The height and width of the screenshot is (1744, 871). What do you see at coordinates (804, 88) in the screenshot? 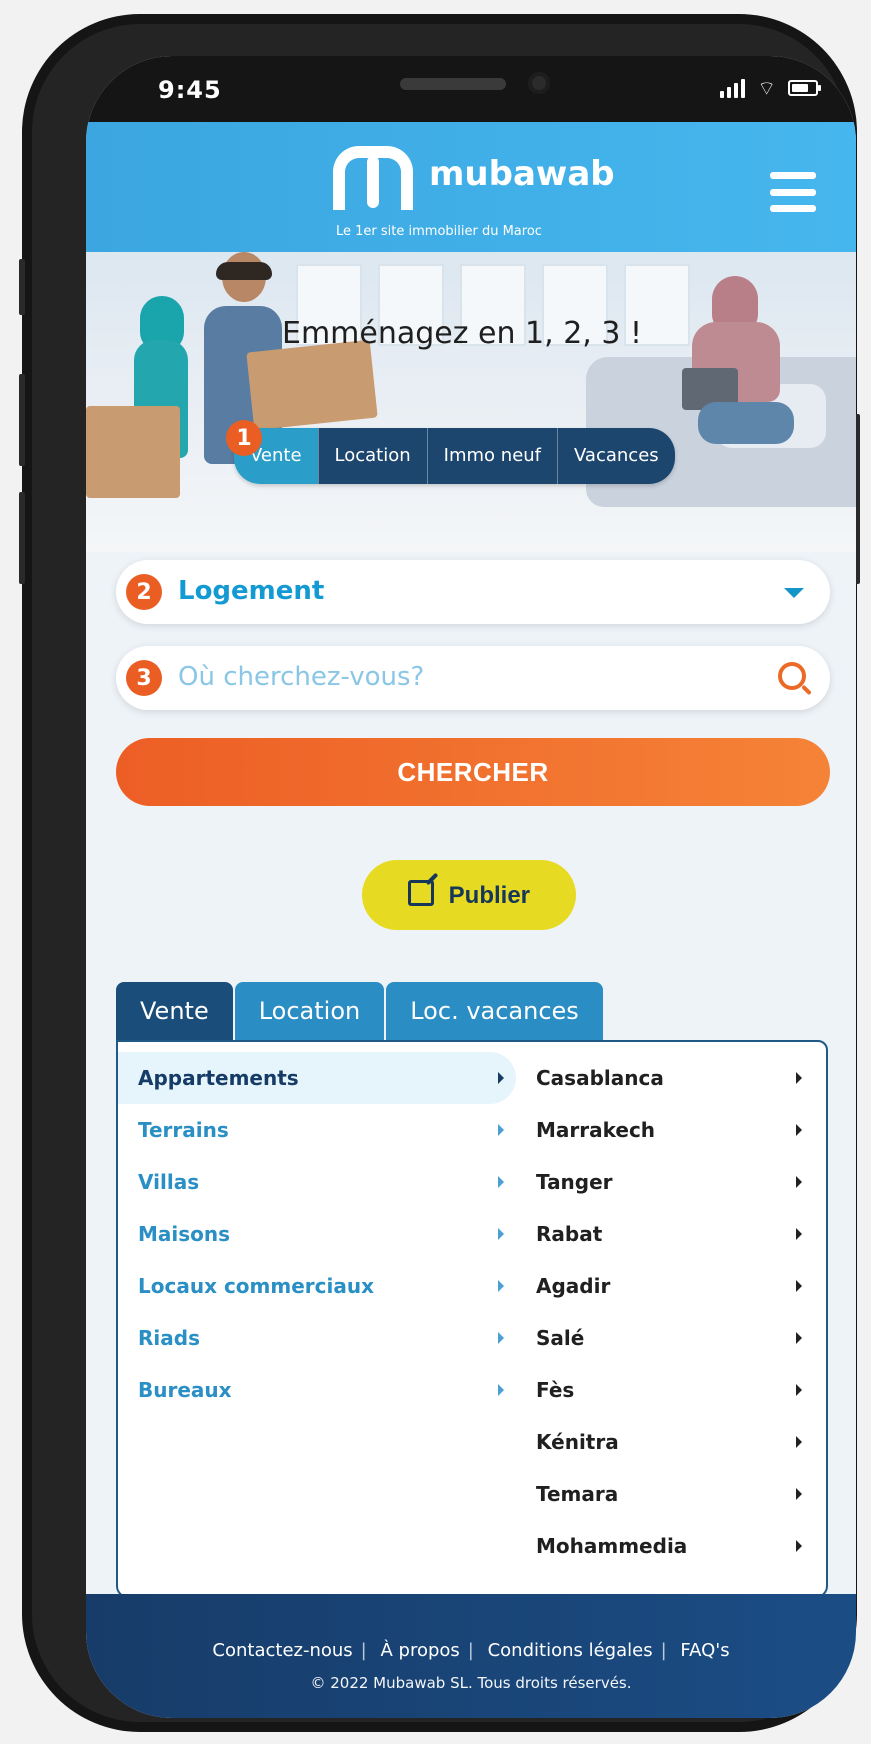
I see `battery-icon` at bounding box center [804, 88].